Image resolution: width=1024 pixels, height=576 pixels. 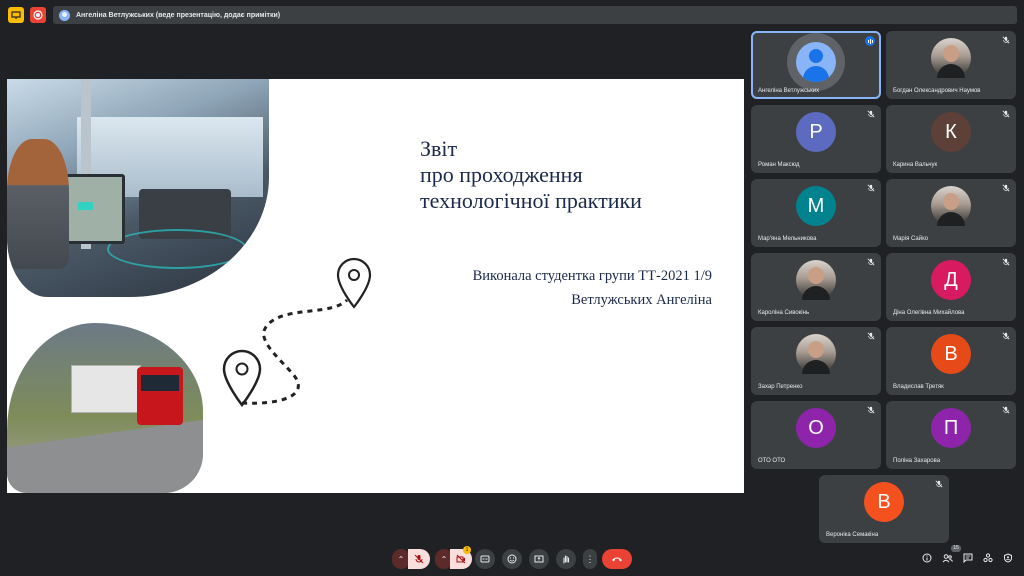 I want to click on activities-button, so click(x=988, y=559).